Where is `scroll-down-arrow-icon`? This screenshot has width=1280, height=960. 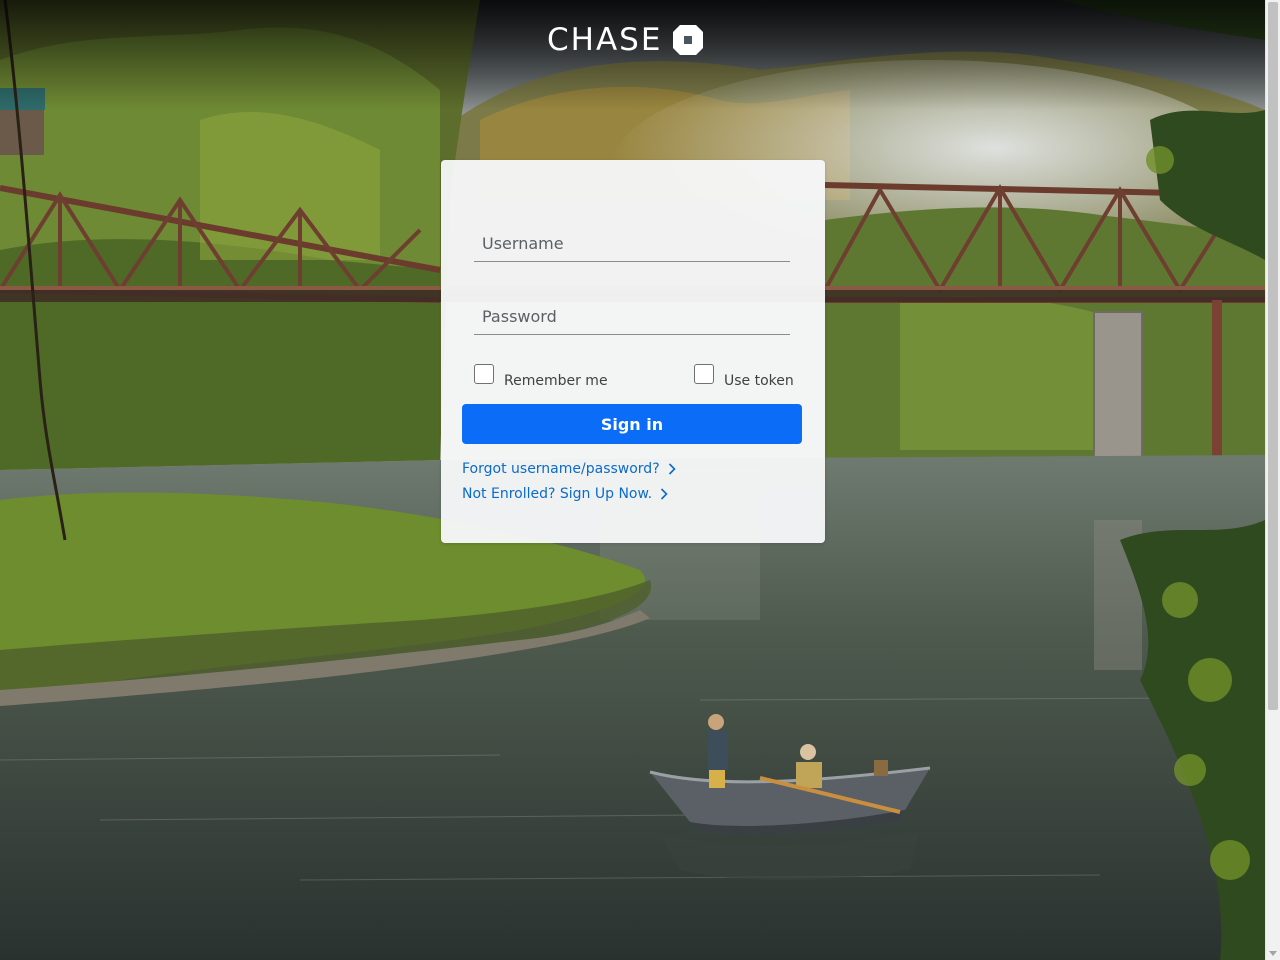 scroll-down-arrow-icon is located at coordinates (1273, 953).